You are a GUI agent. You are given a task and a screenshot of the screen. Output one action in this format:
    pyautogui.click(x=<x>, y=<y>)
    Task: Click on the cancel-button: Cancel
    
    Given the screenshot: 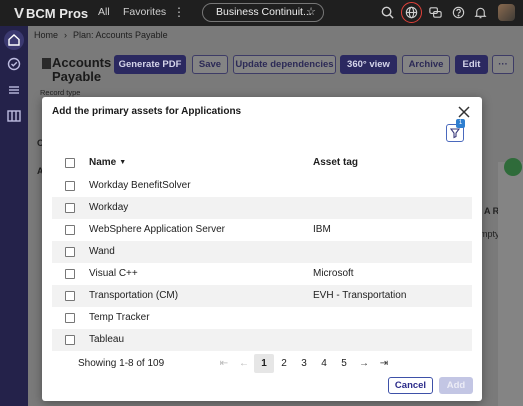 What is the action you would take?
    pyautogui.click(x=410, y=385)
    